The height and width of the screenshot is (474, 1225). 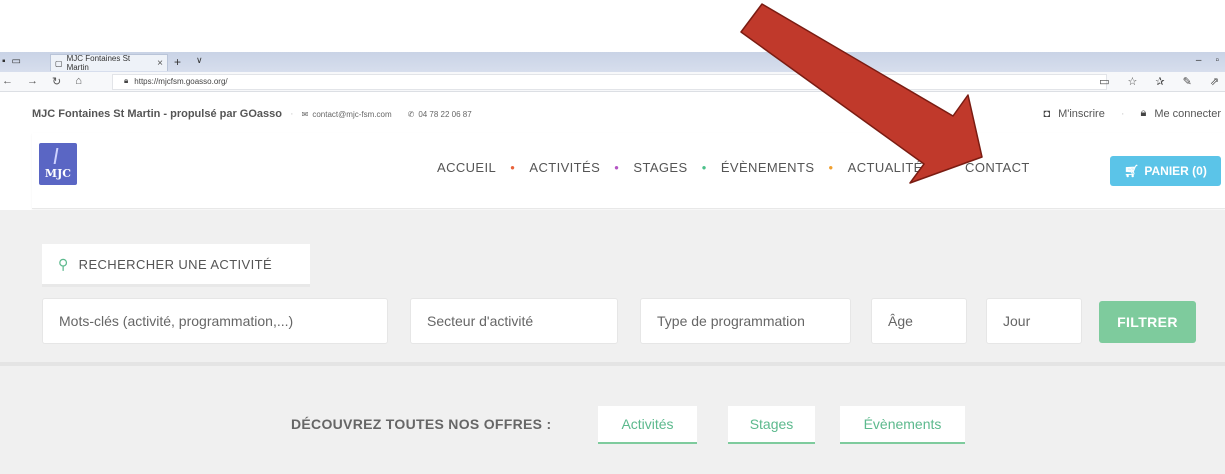 What do you see at coordinates (7, 81) in the screenshot?
I see `back-icon: ←` at bounding box center [7, 81].